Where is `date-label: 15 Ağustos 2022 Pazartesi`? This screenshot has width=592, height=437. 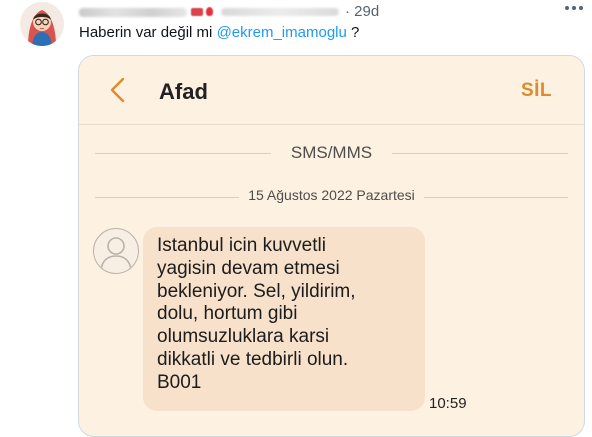
date-label: 15 Ağustos 2022 Pazartesi is located at coordinates (331, 195).